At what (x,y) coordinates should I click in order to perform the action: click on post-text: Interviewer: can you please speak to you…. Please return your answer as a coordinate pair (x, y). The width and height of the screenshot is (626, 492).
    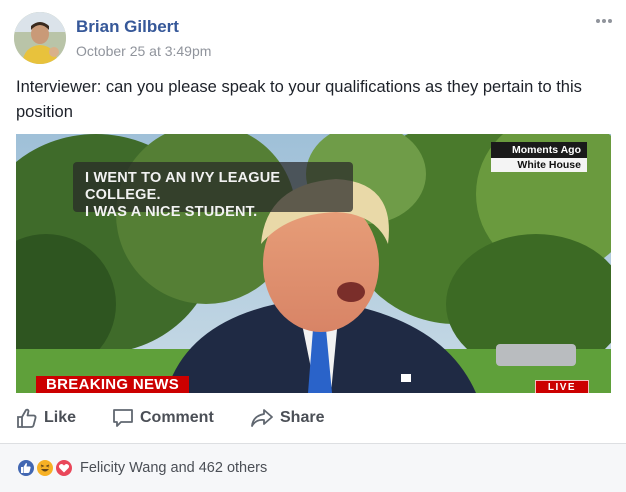
    Looking at the image, I should click on (299, 99).